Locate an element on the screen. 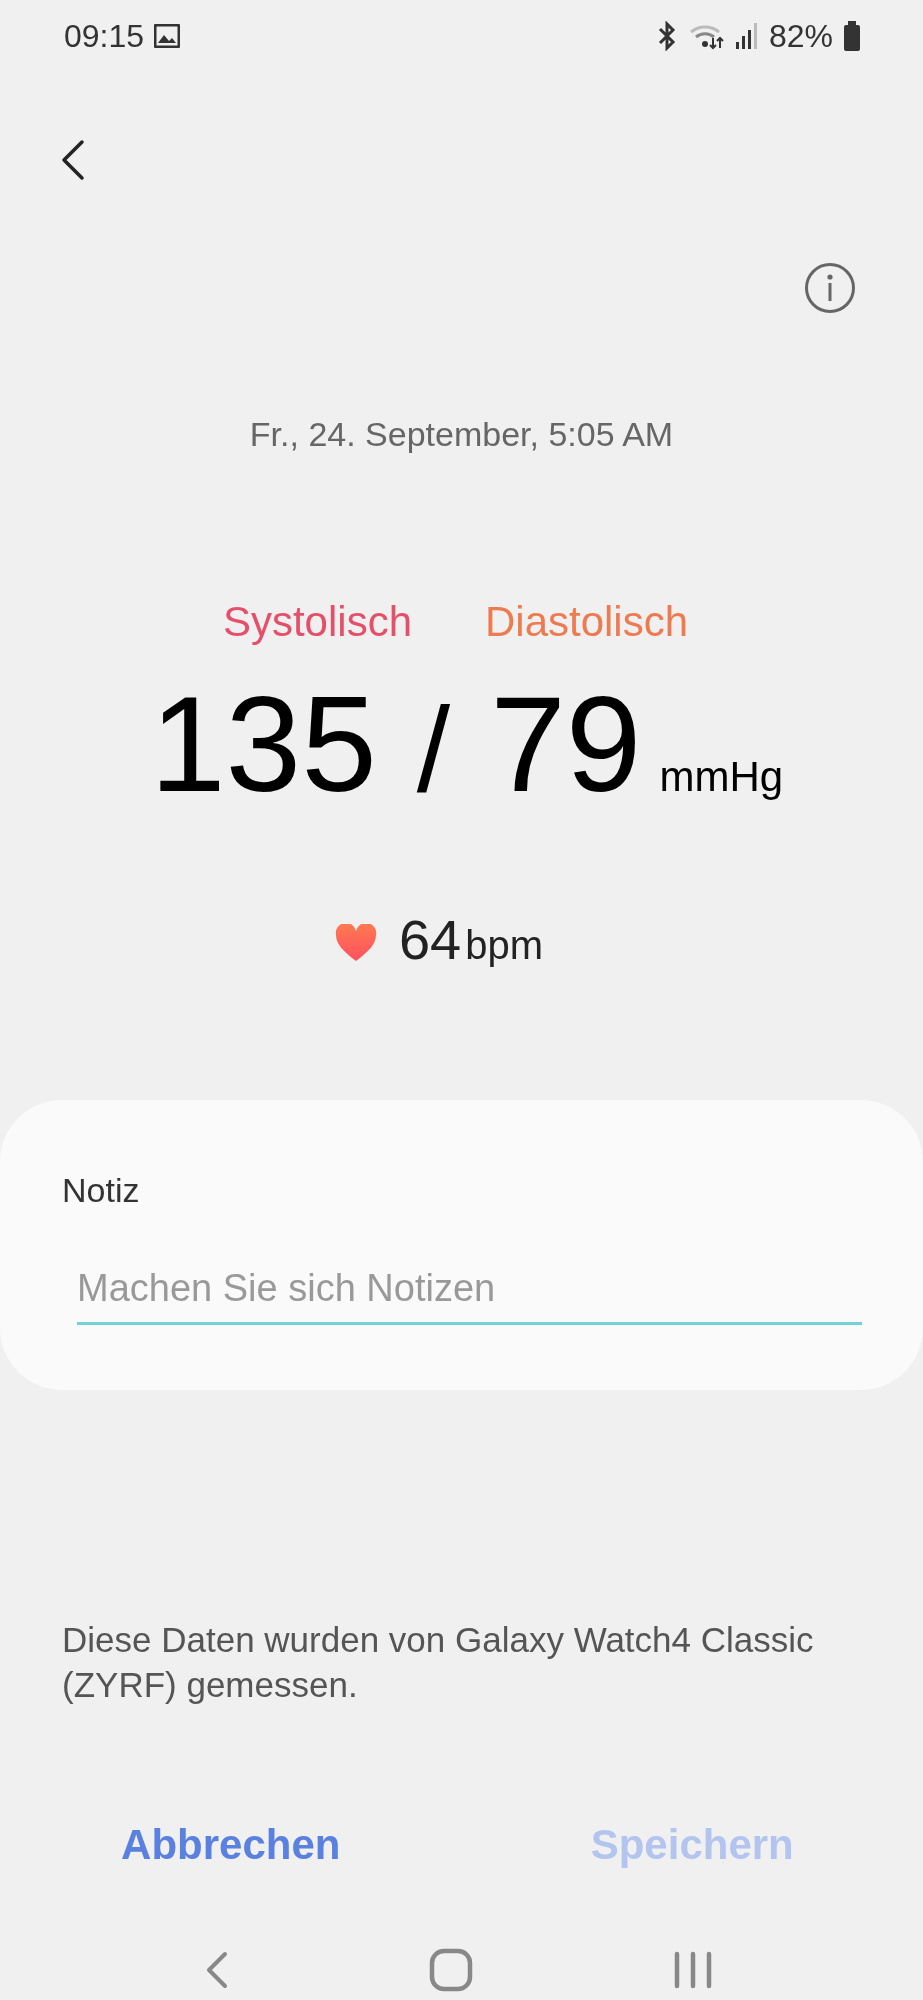  signal-icon is located at coordinates (746, 36).